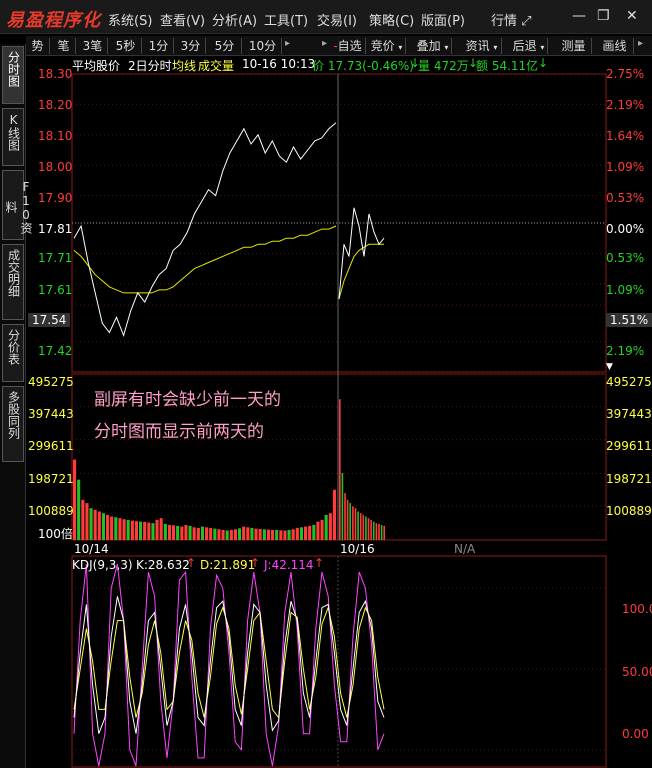  Describe the element at coordinates (382, 46) in the screenshot. I see `auction-label: 竞价` at that location.